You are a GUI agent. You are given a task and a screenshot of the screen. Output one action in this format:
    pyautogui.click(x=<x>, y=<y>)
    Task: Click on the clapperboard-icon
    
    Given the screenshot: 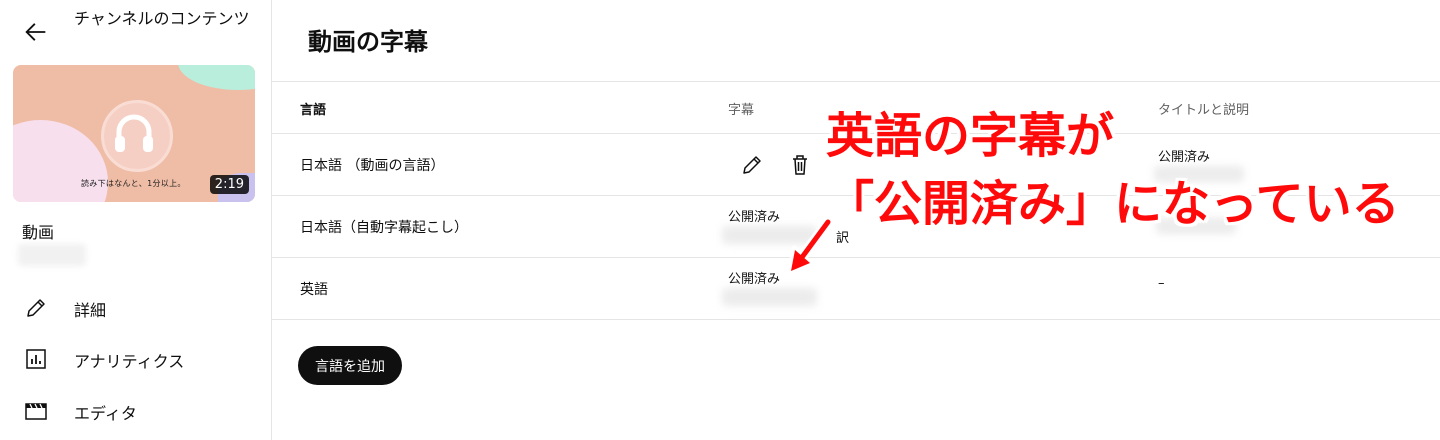 What is the action you would take?
    pyautogui.click(x=36, y=411)
    